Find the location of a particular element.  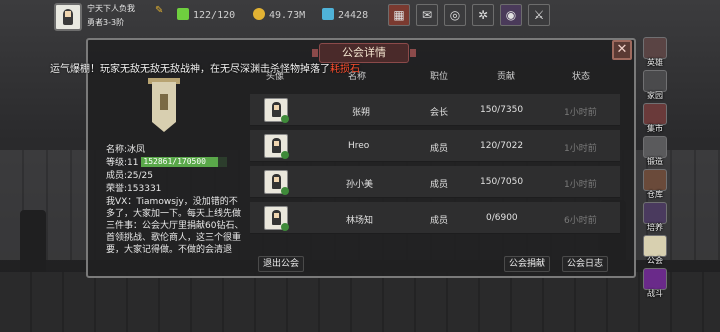

gold-counter: 49.73M is located at coordinates (279, 14).